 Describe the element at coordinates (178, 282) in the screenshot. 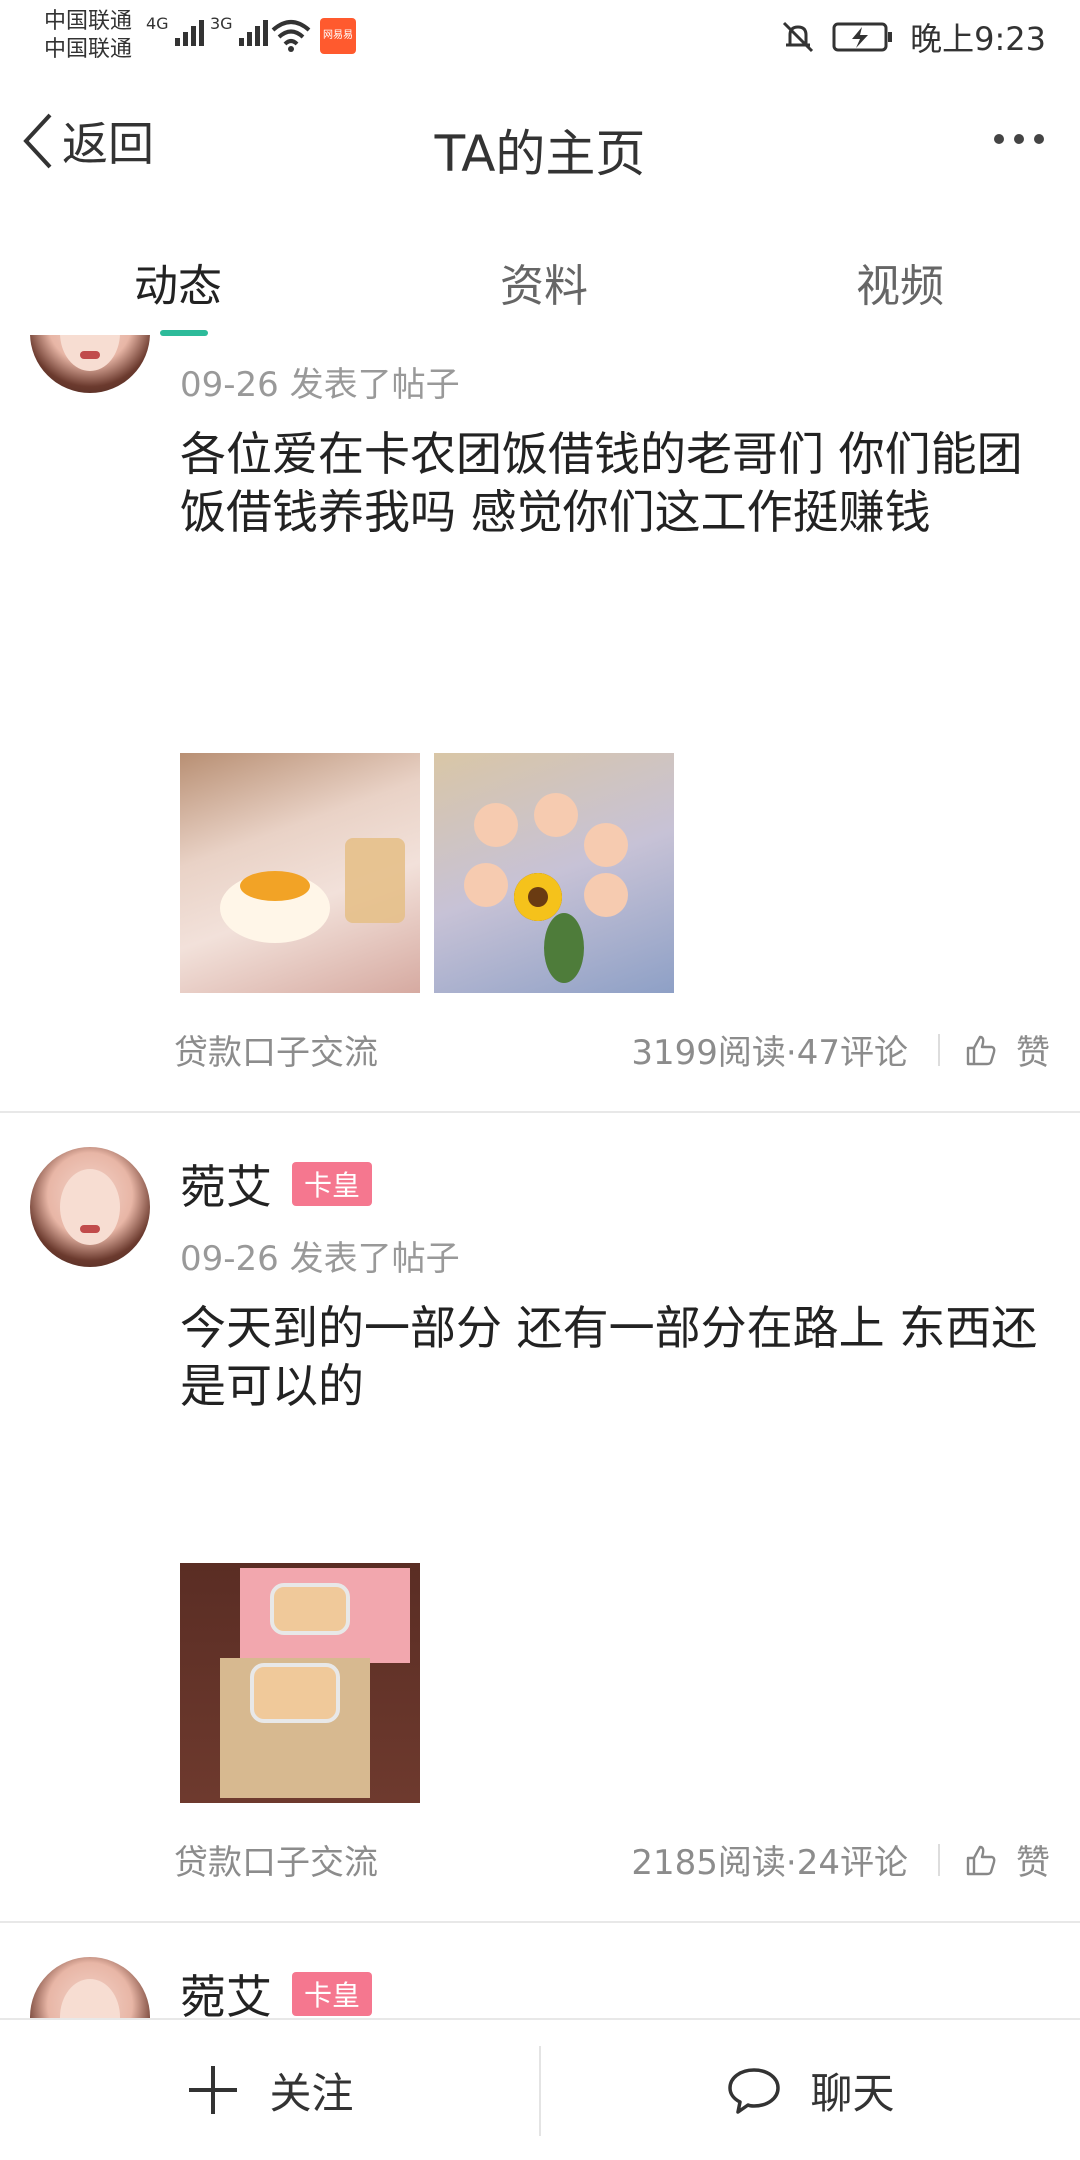

I see `tab-dynamics: 动态` at that location.